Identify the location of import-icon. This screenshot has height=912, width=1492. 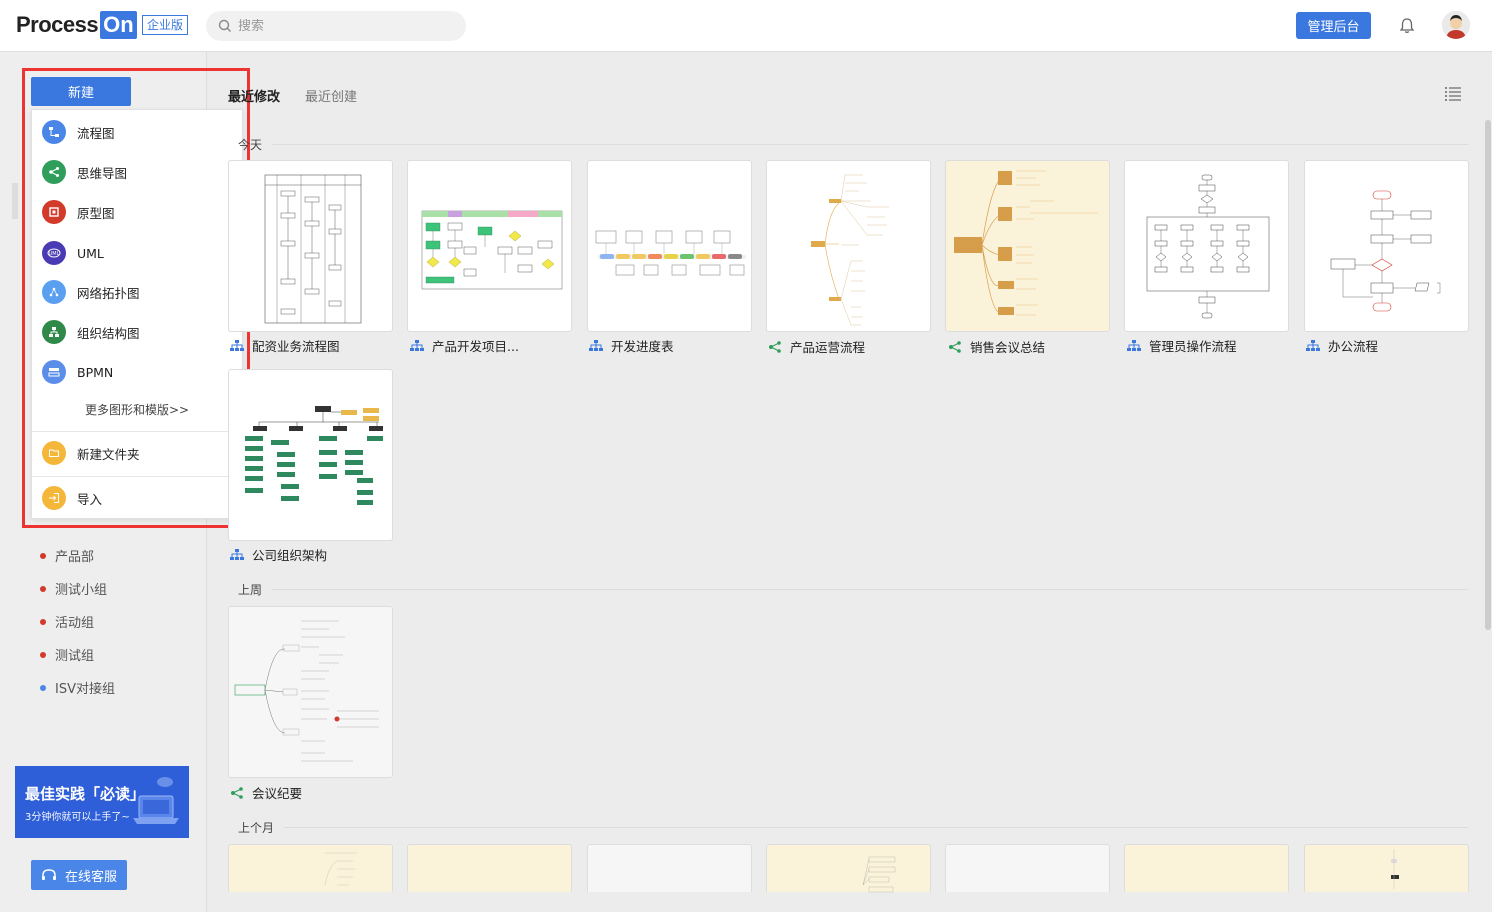
(54, 498).